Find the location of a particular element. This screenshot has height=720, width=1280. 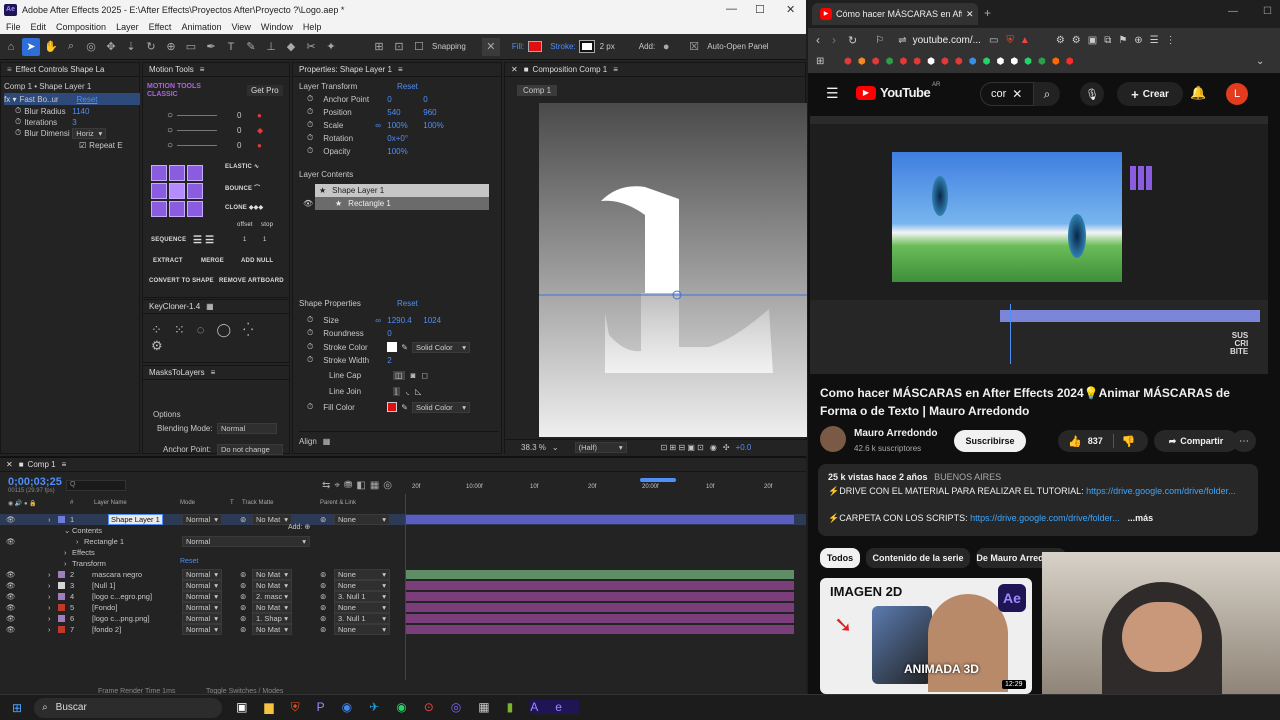

clone-button: CLONE ◆◆◆ is located at coordinates (244, 207).